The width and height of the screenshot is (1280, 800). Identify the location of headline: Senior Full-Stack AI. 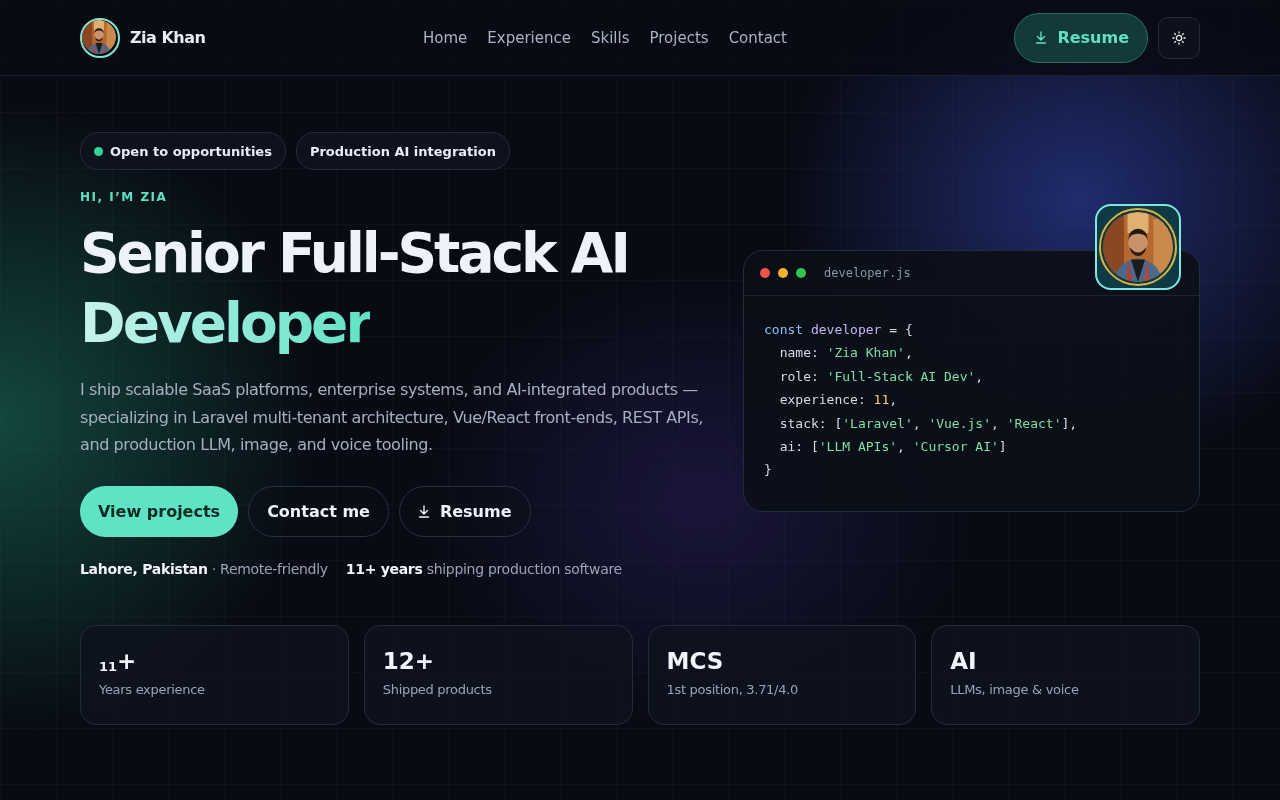
(354, 253).